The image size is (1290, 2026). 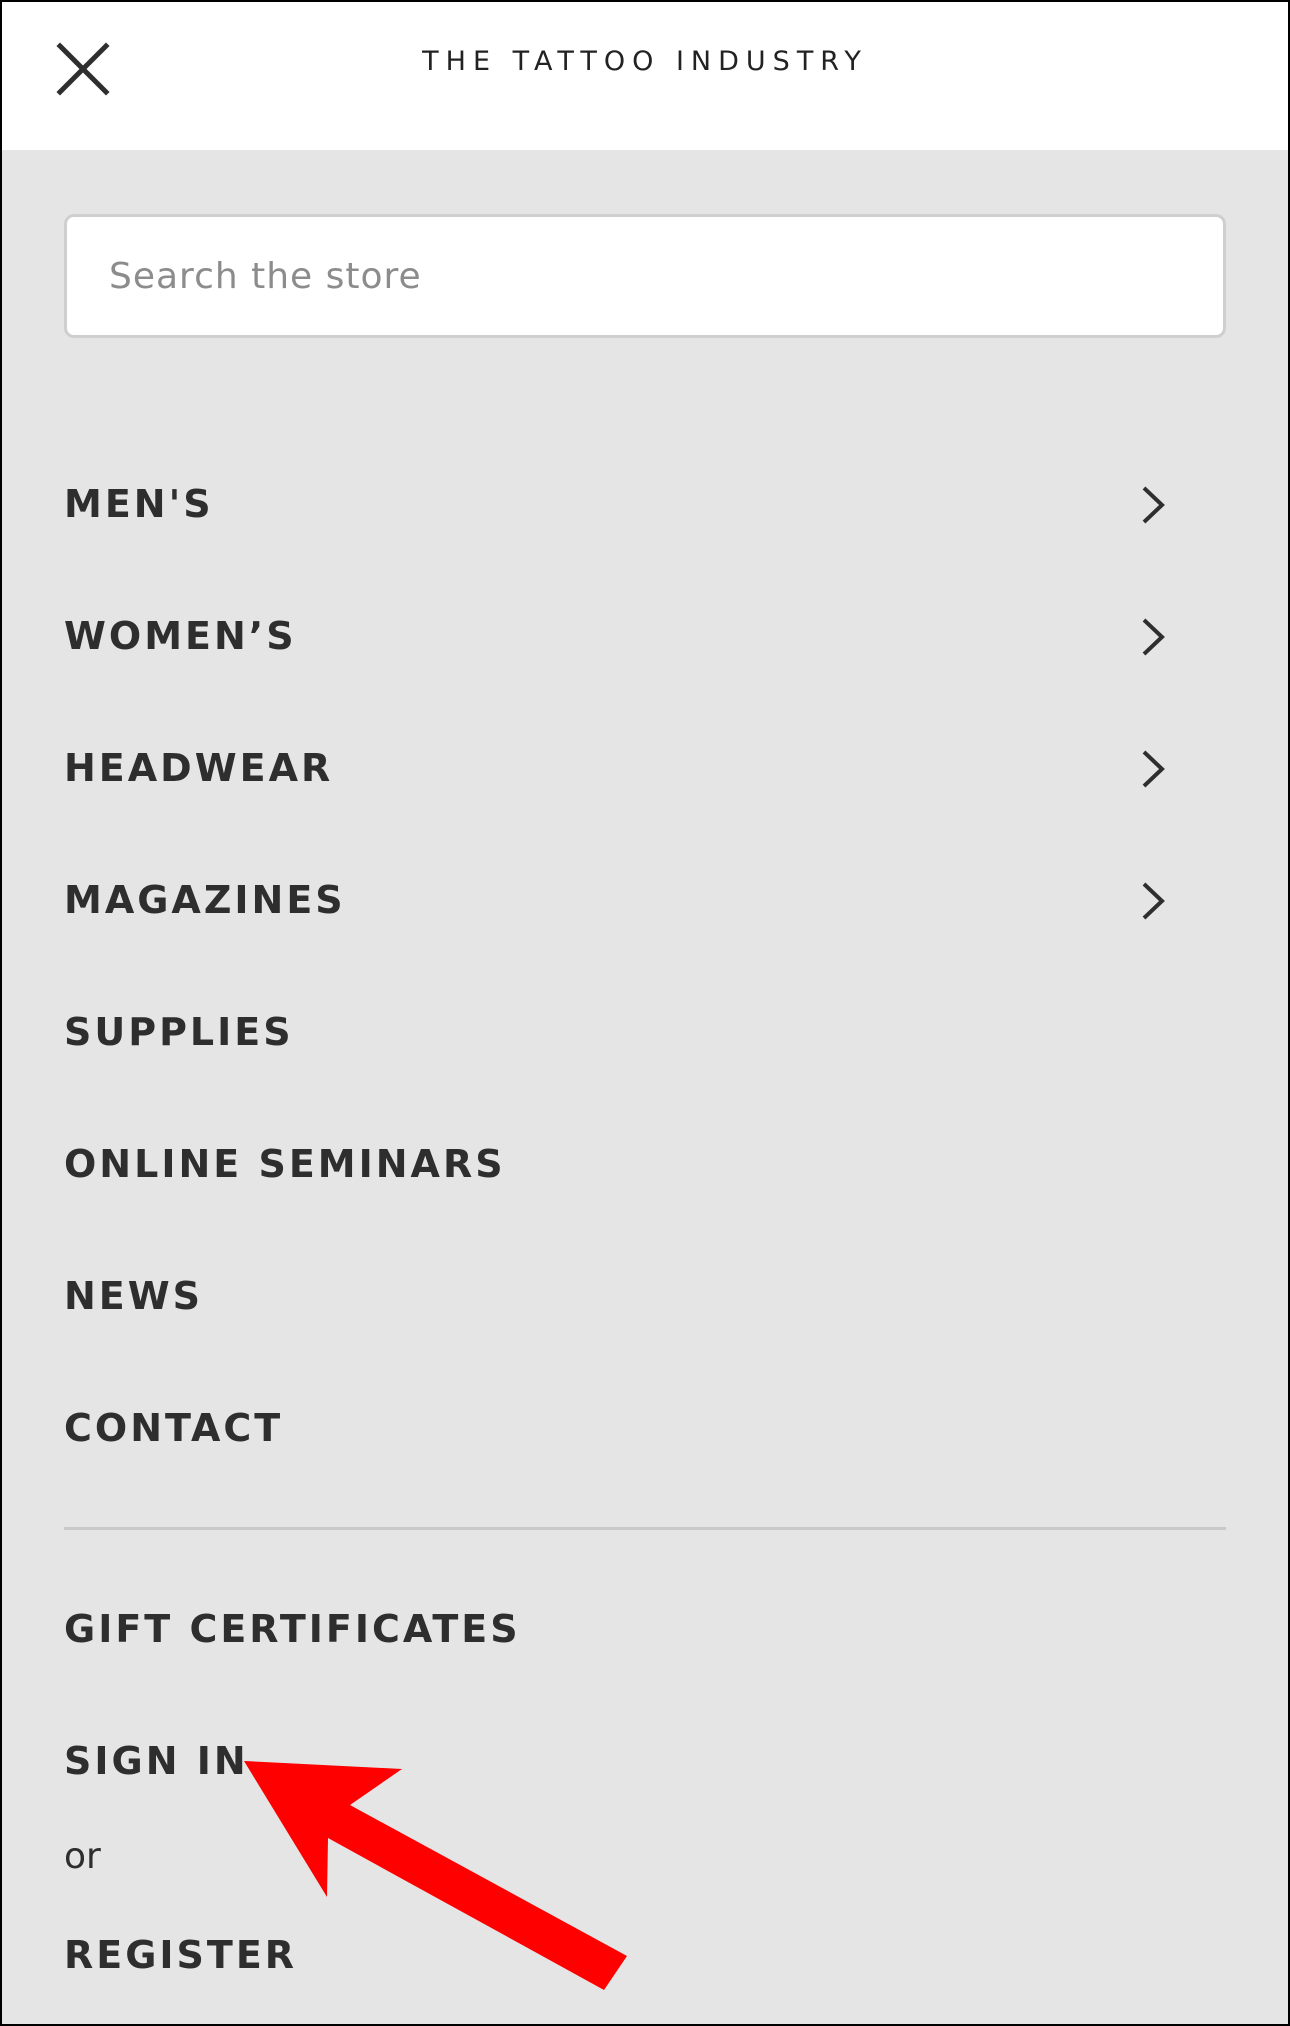 I want to click on menu-item-label: MEN'S, so click(x=139, y=504).